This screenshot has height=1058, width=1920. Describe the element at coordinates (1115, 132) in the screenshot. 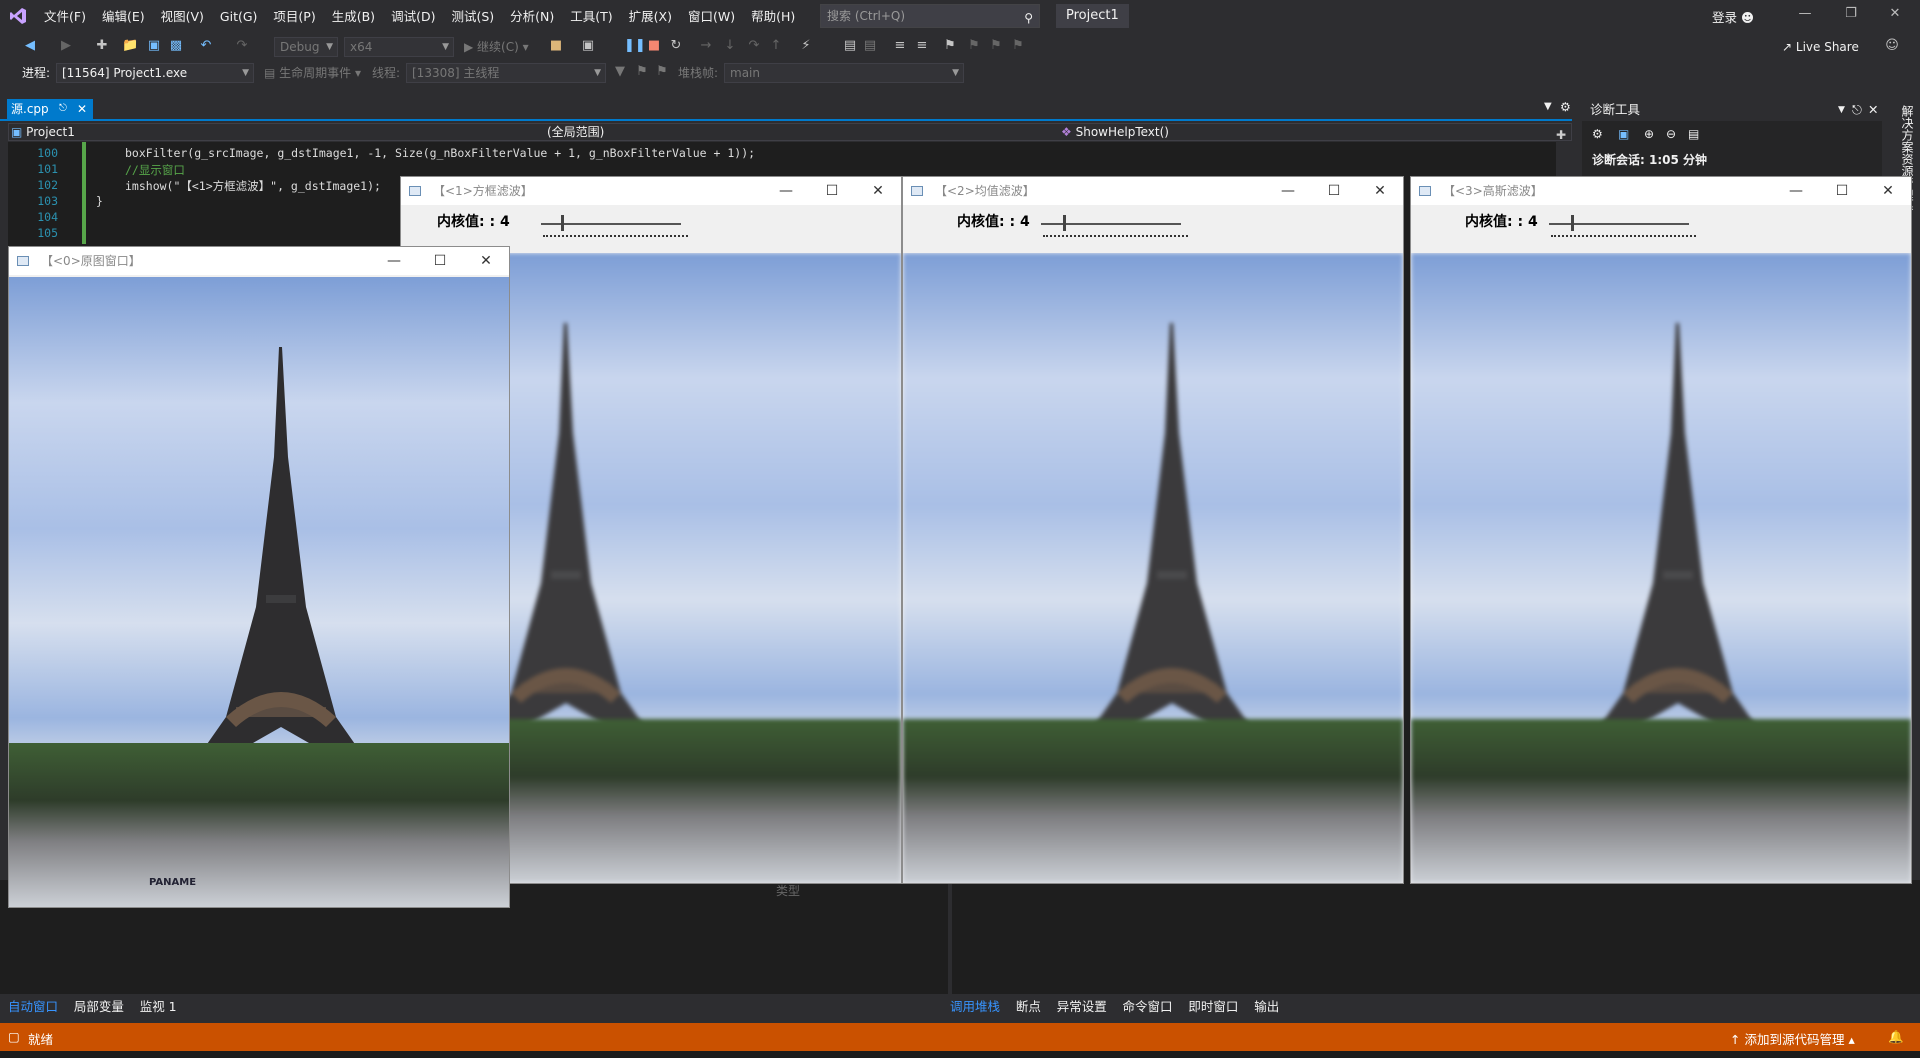

I see `nav-function: ❖ ShowHelpText()` at that location.